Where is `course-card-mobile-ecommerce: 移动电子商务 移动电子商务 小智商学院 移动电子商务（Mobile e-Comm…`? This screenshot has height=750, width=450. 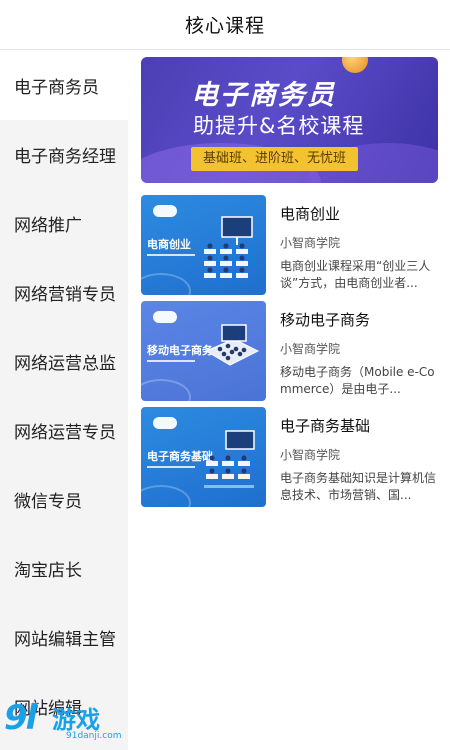 course-card-mobile-ecommerce: 移动电子商务 移动电子商务 小智商学院 移动电子商务（Mobile e-Comm… is located at coordinates (289, 351).